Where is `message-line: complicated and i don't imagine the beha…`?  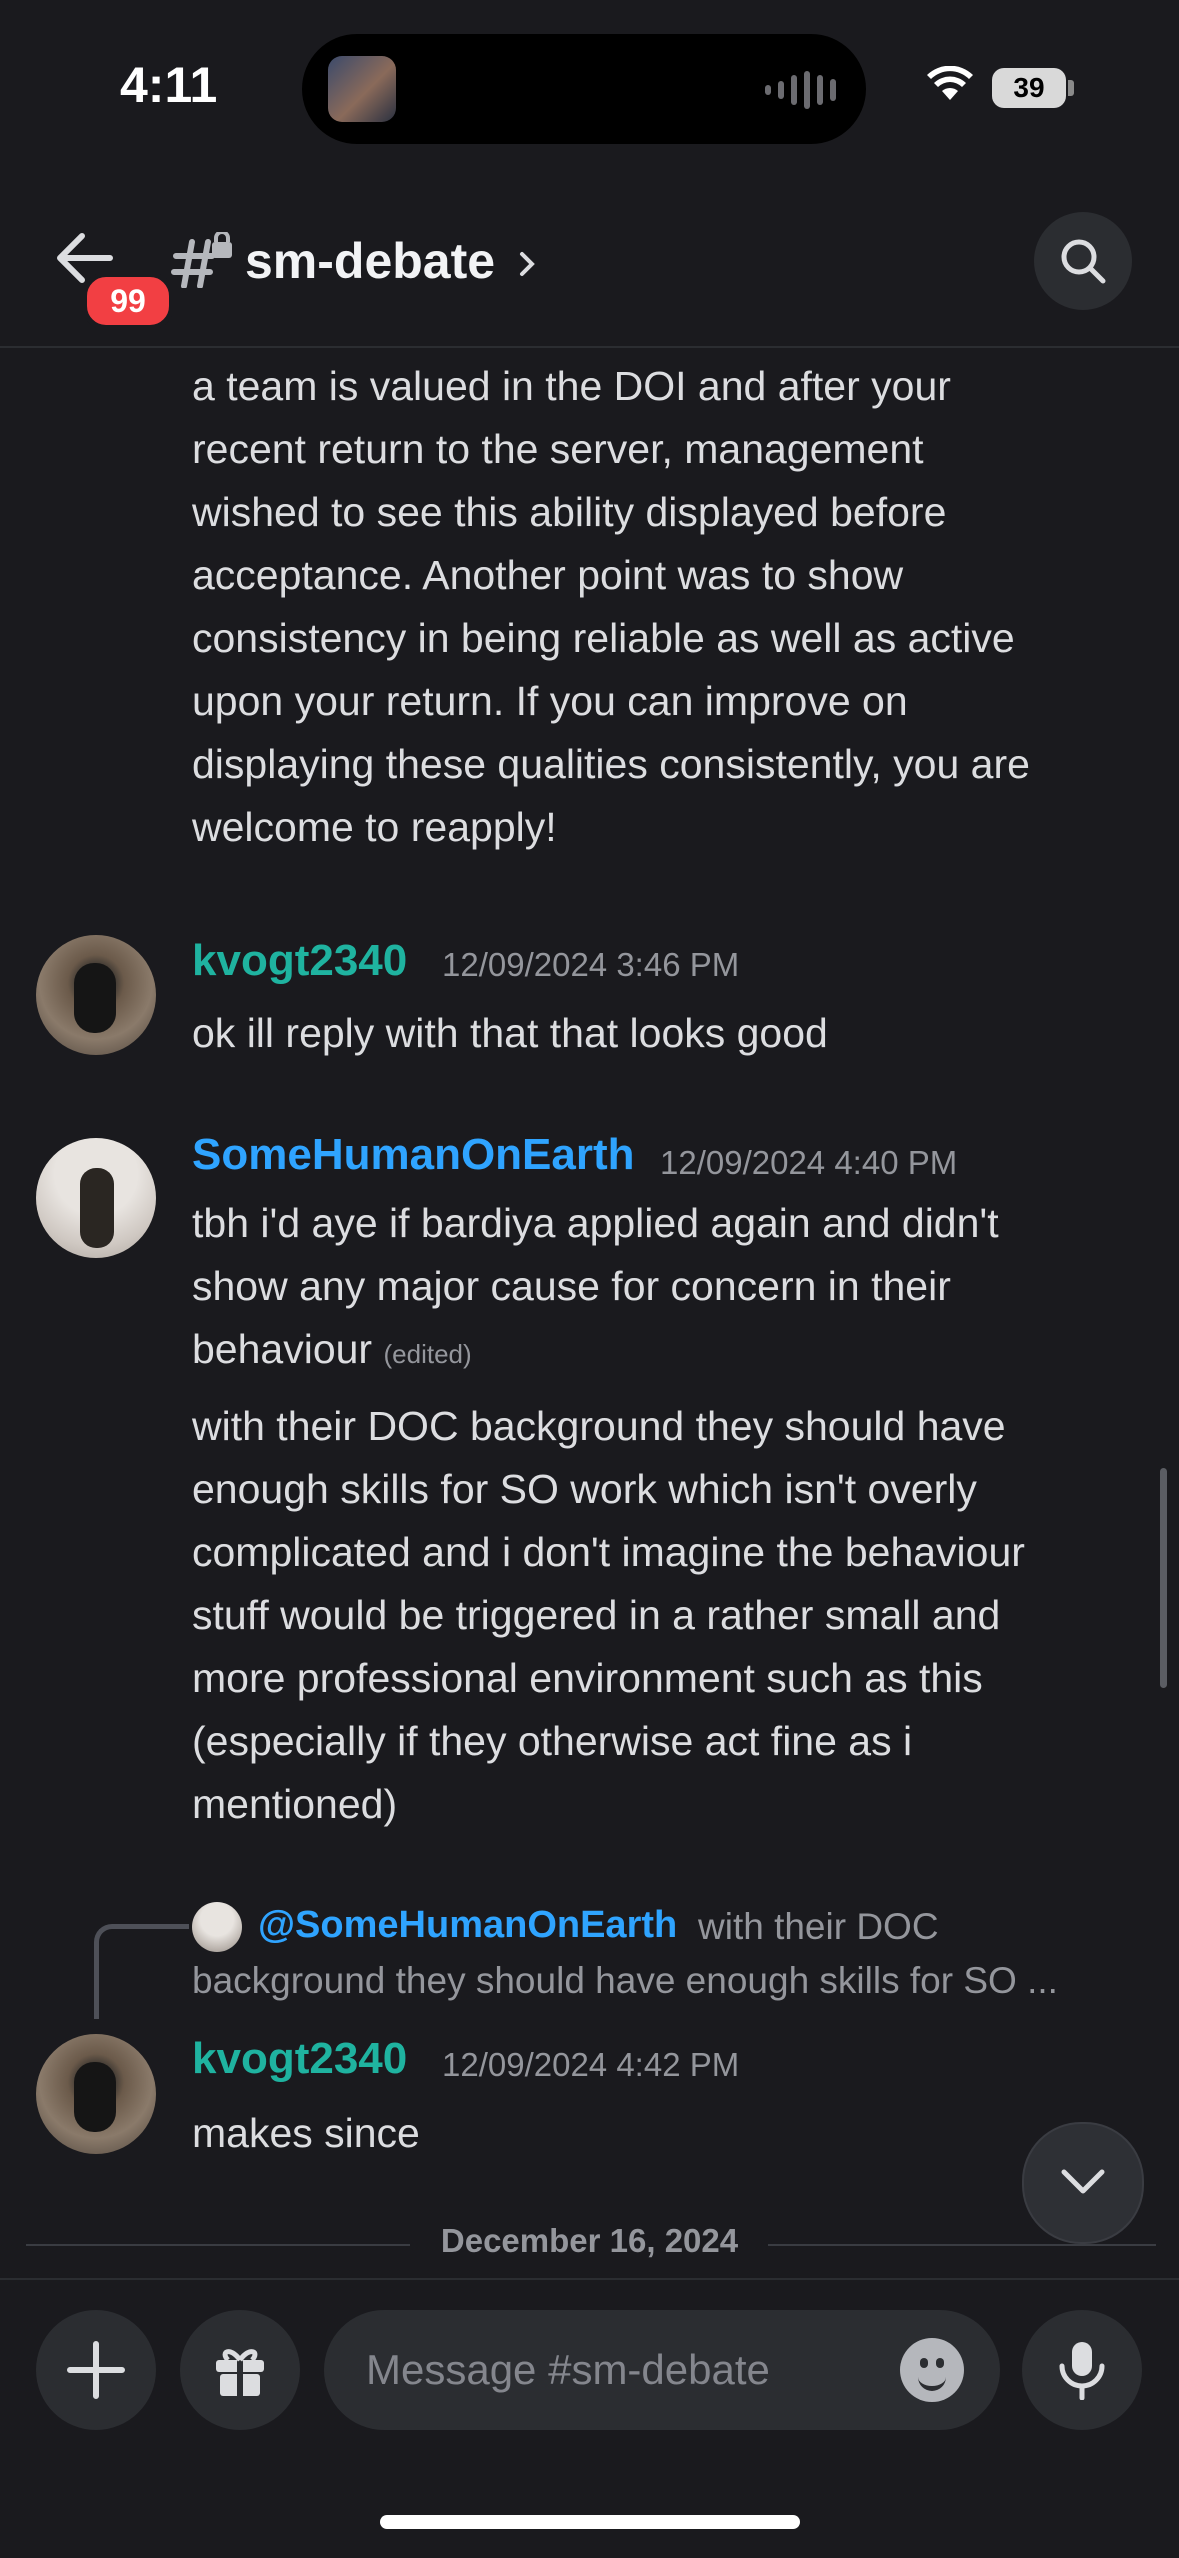 message-line: complicated and i don't imagine the beha… is located at coordinates (608, 1552).